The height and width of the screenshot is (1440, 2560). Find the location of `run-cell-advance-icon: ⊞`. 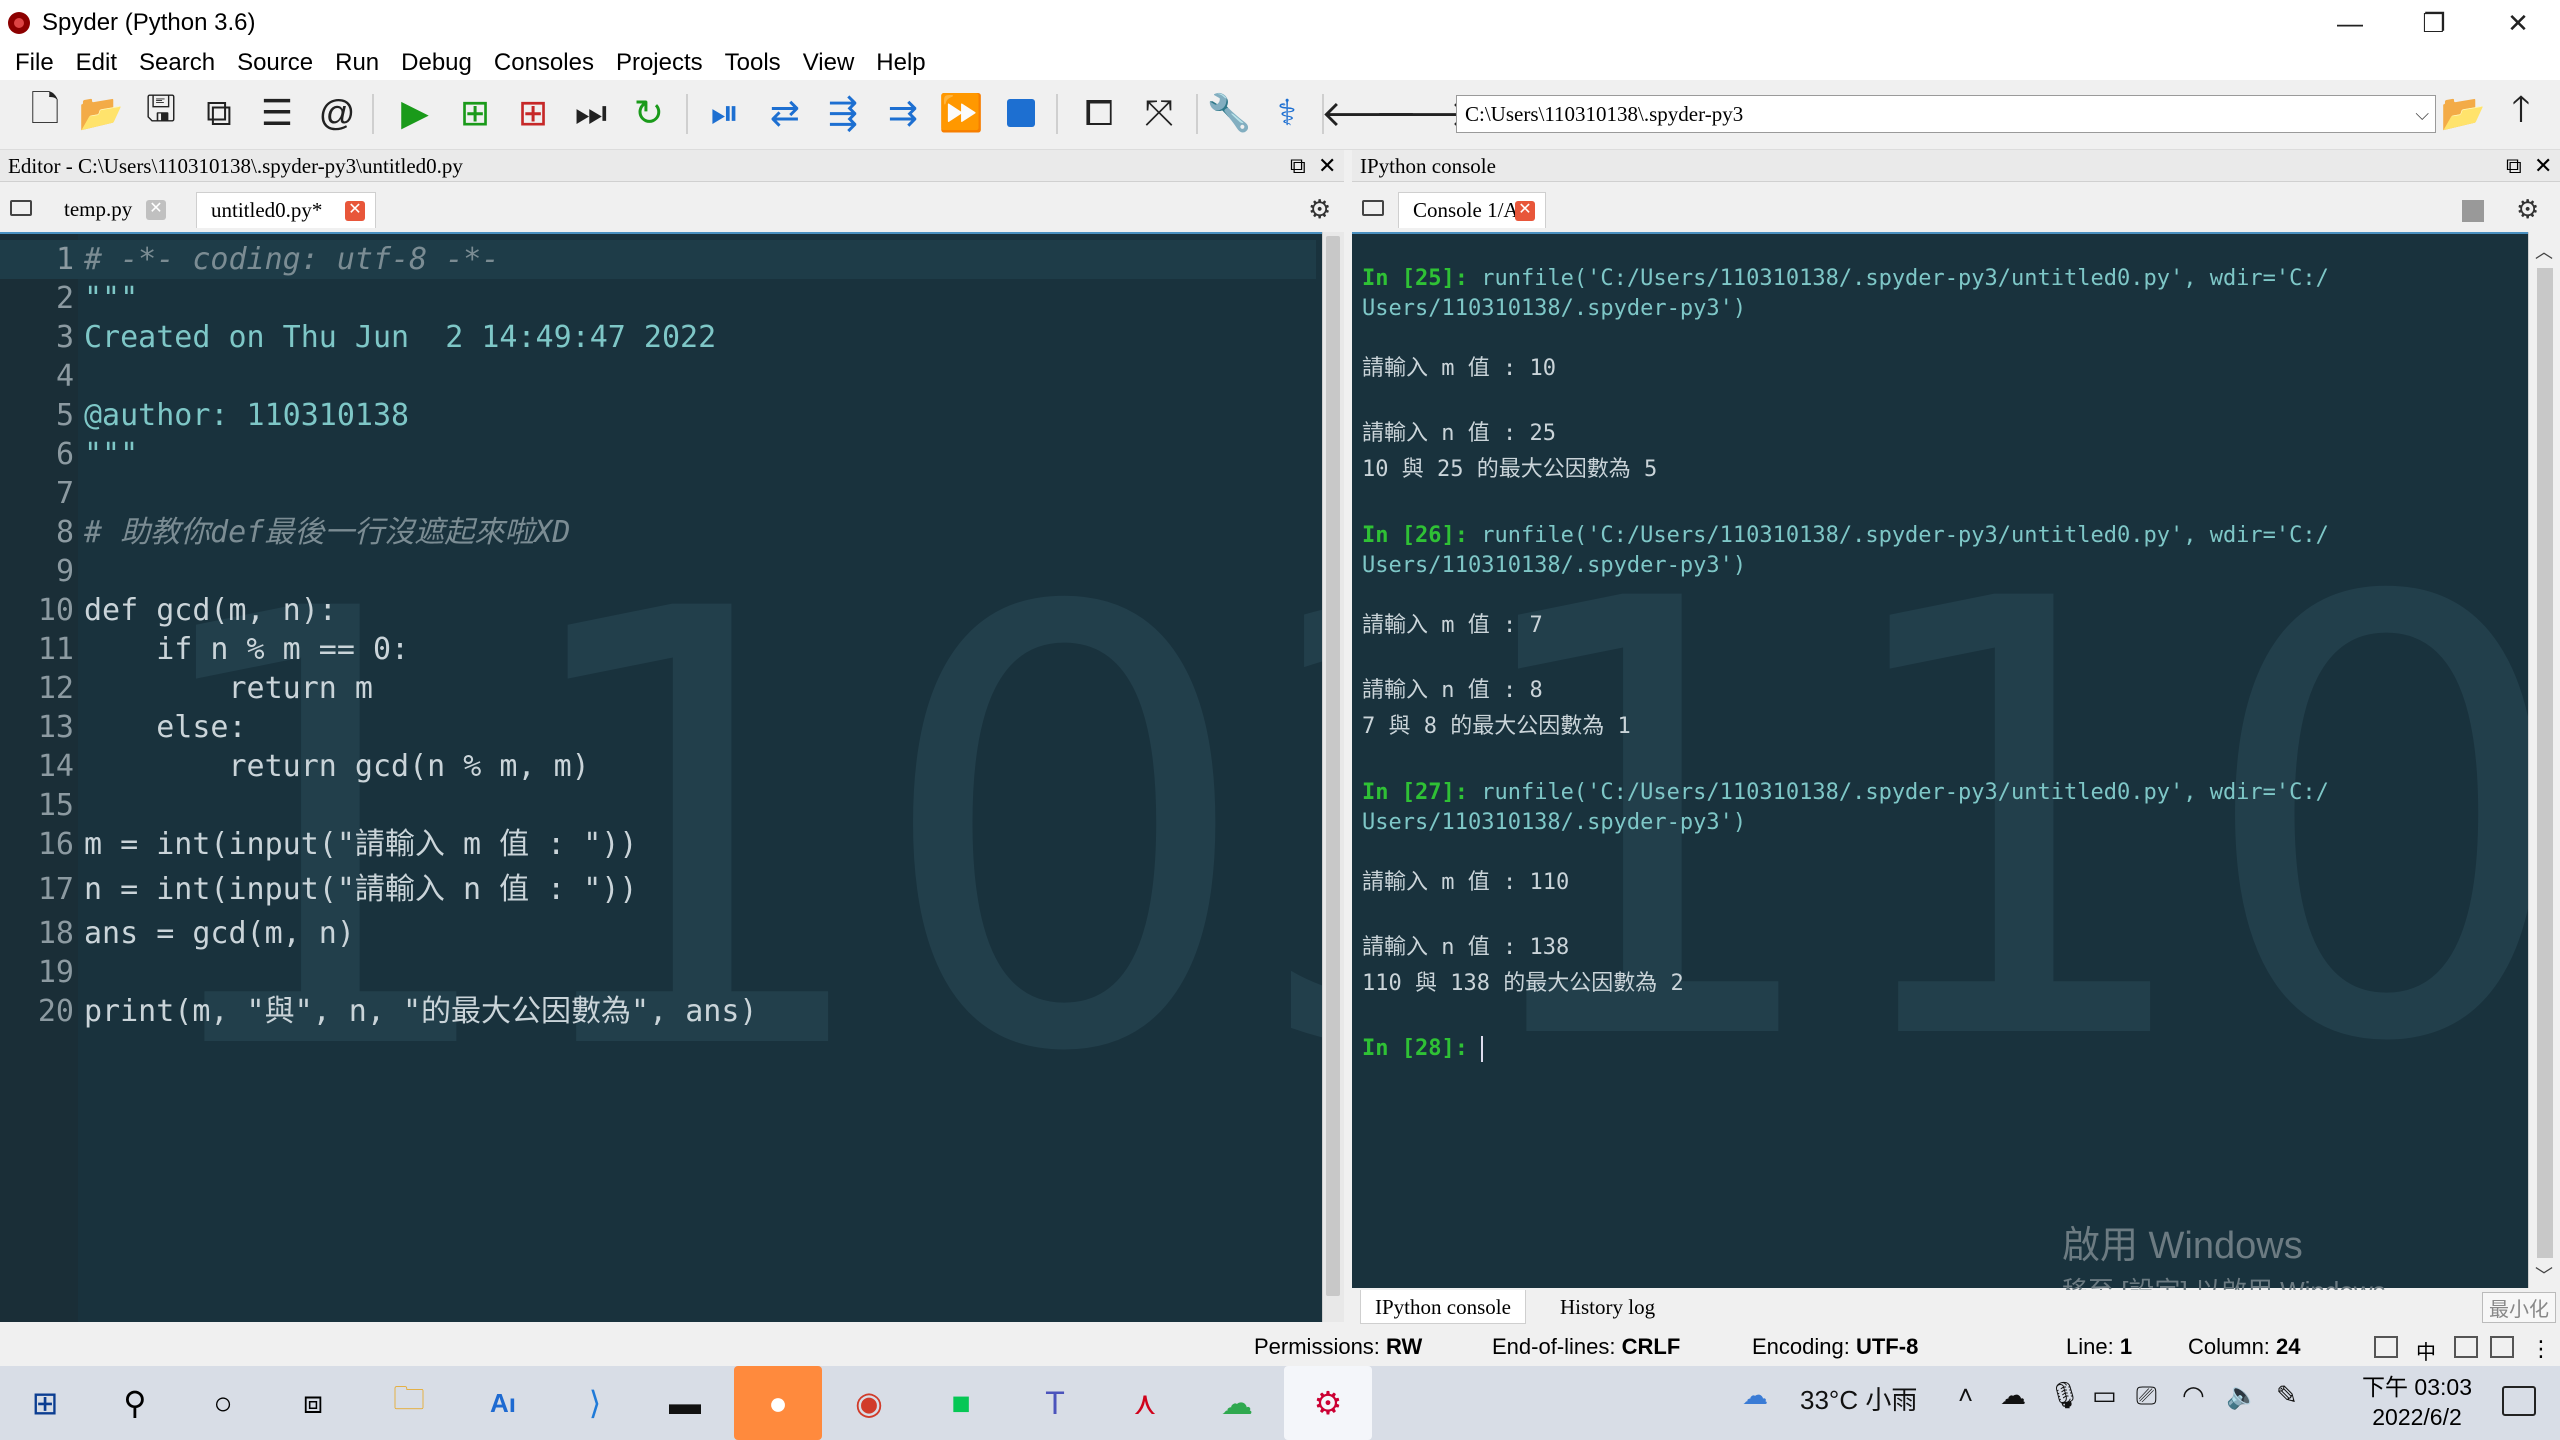

run-cell-advance-icon: ⊞ is located at coordinates (533, 113).